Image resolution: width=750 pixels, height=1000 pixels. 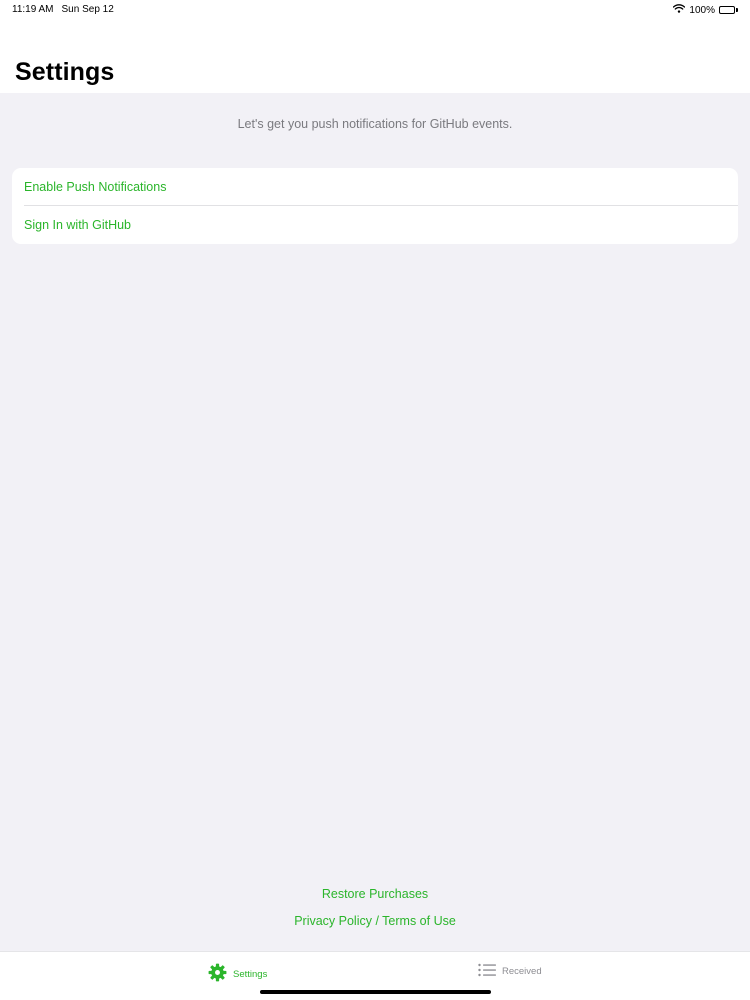 I want to click on sign-in-with-github-button: Sign In with GitHub, so click(x=375, y=225).